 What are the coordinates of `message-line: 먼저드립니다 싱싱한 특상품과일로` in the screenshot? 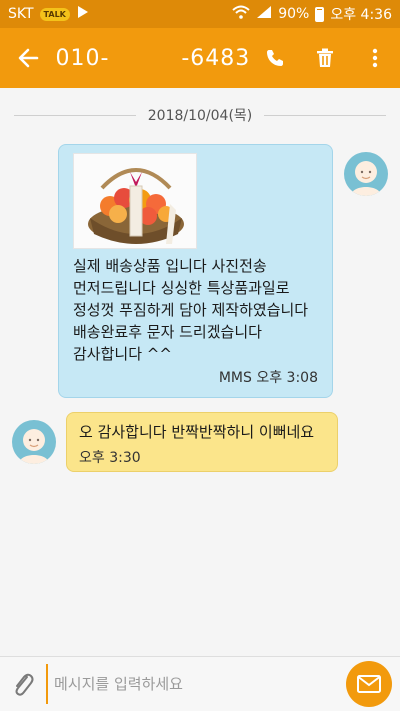 It's located at (181, 288).